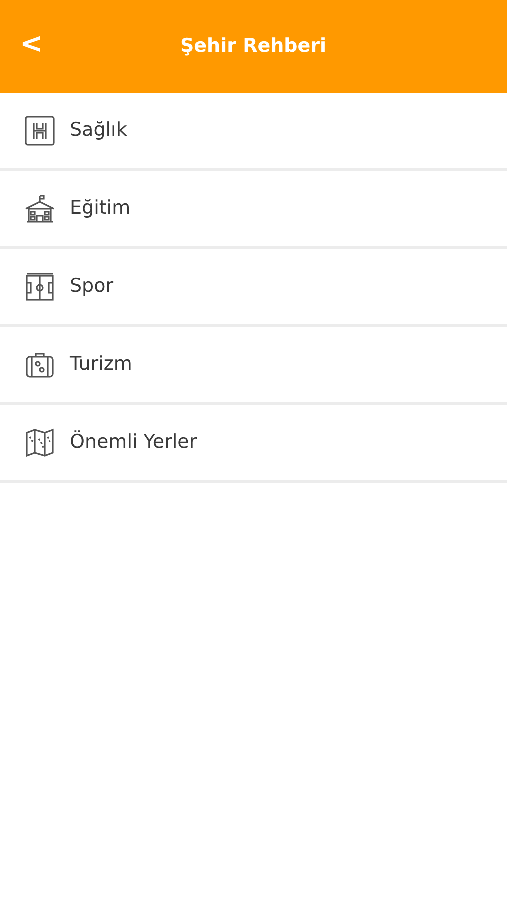  What do you see at coordinates (40, 208) in the screenshot?
I see `school-icon` at bounding box center [40, 208].